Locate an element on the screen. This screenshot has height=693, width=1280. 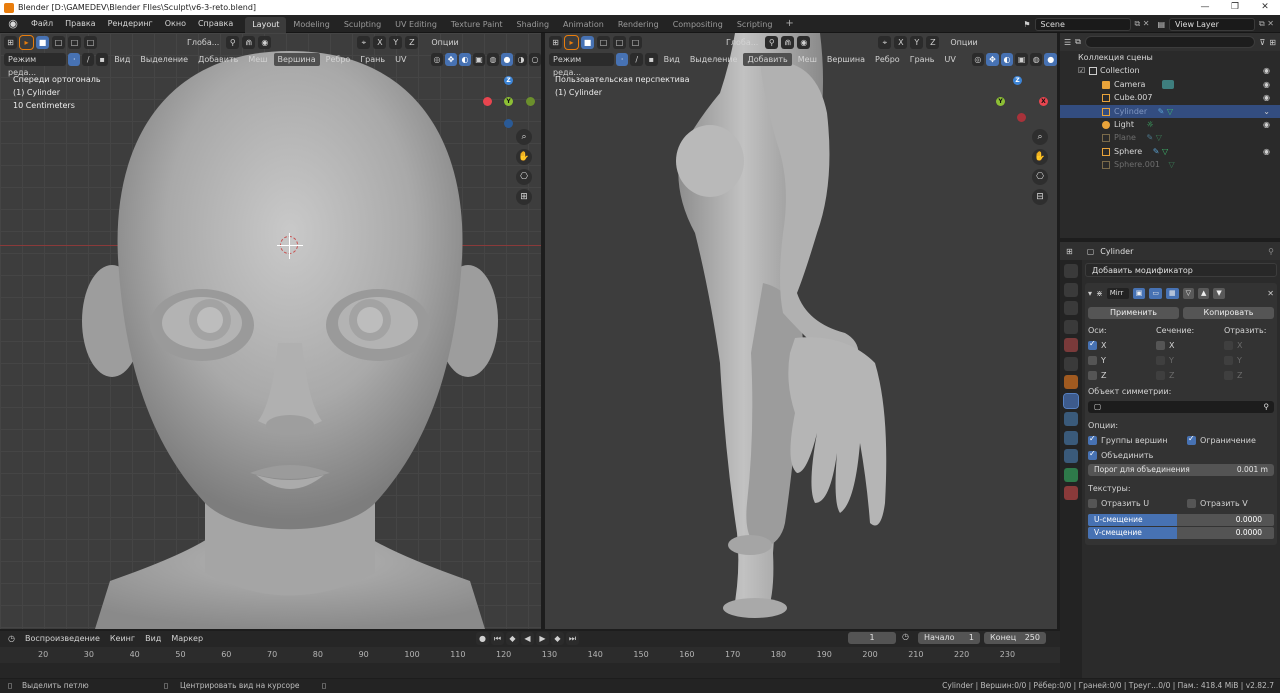
pan-hand-icon: ✋ is located at coordinates (1040, 157).